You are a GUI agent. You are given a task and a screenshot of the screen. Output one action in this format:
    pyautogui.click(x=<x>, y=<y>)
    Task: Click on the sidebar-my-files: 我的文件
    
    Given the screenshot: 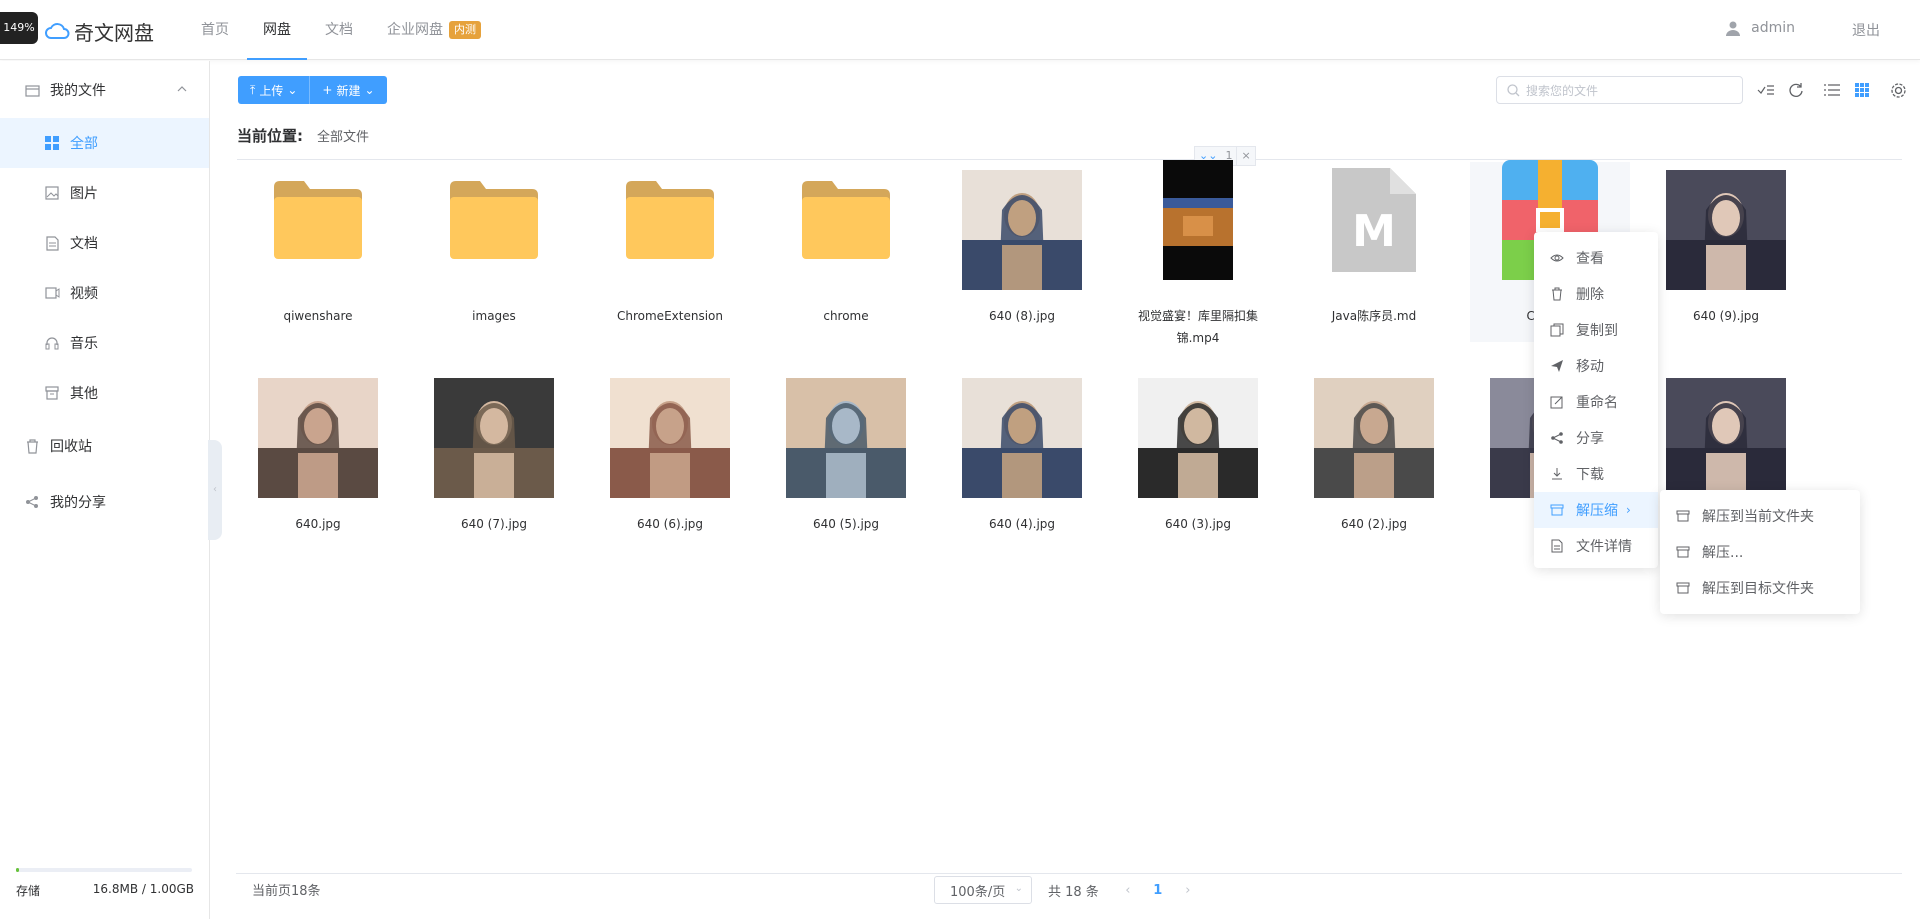 What is the action you would take?
    pyautogui.click(x=104, y=90)
    